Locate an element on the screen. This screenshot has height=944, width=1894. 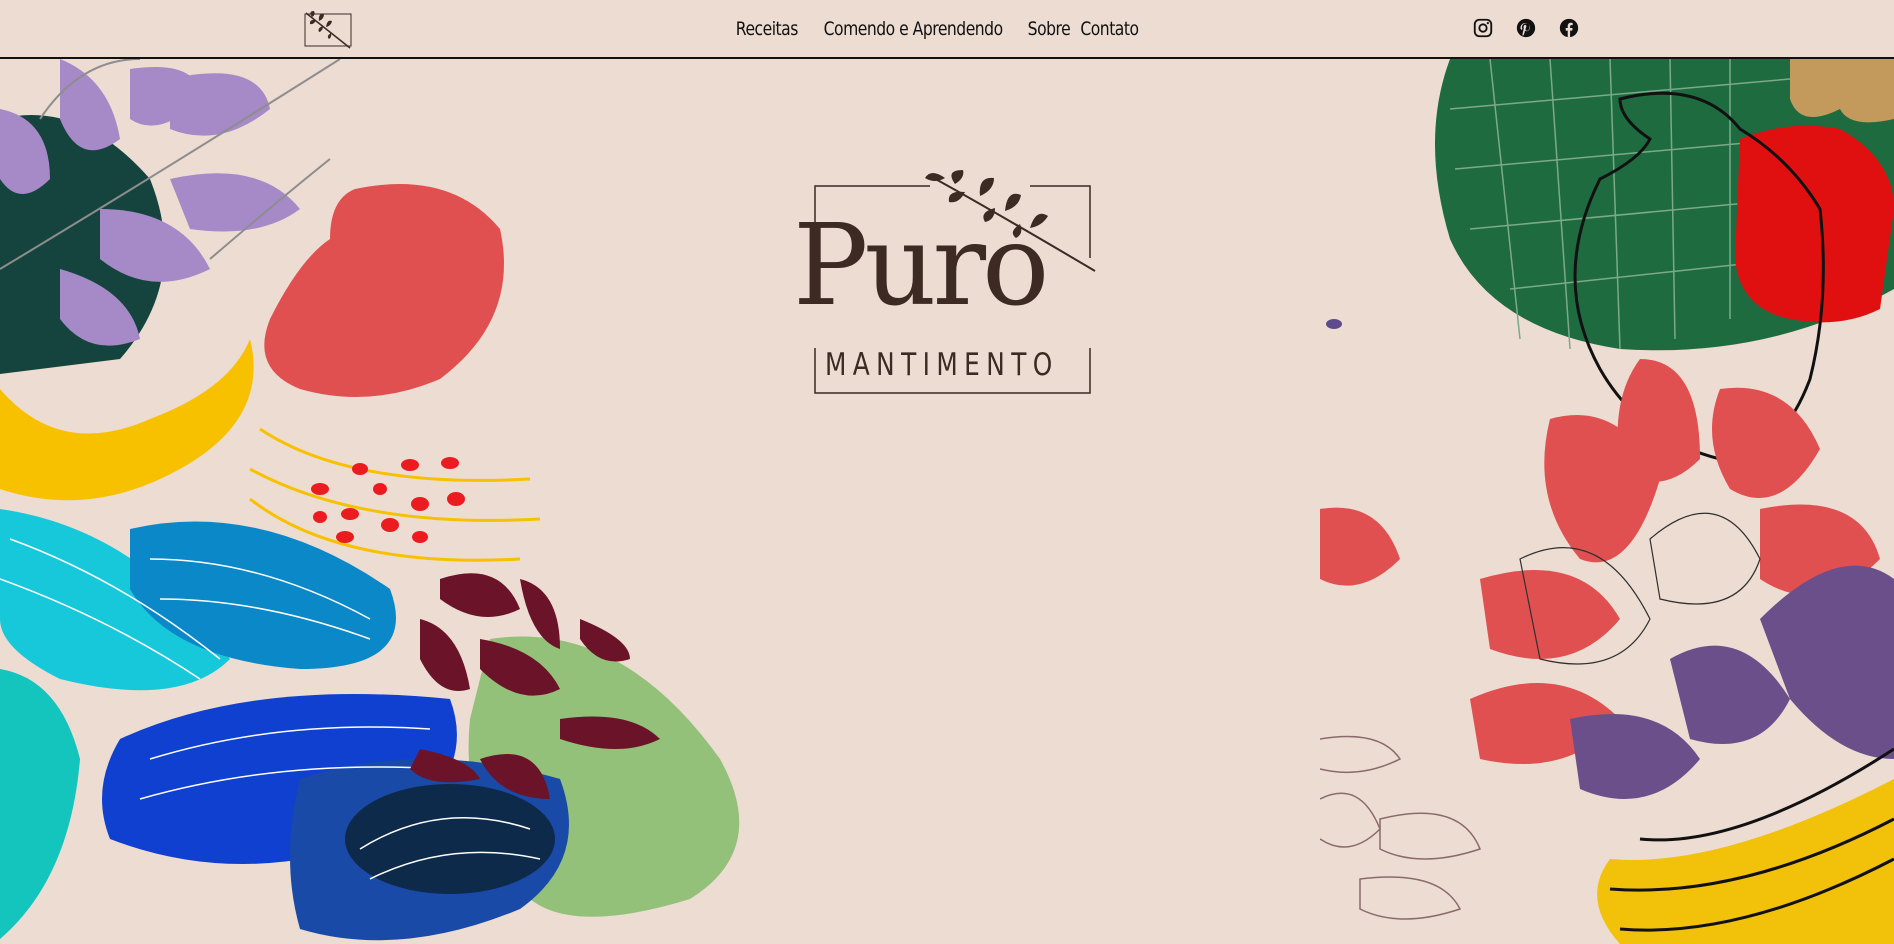
nav-link-contato: Contato is located at coordinates (1110, 29).